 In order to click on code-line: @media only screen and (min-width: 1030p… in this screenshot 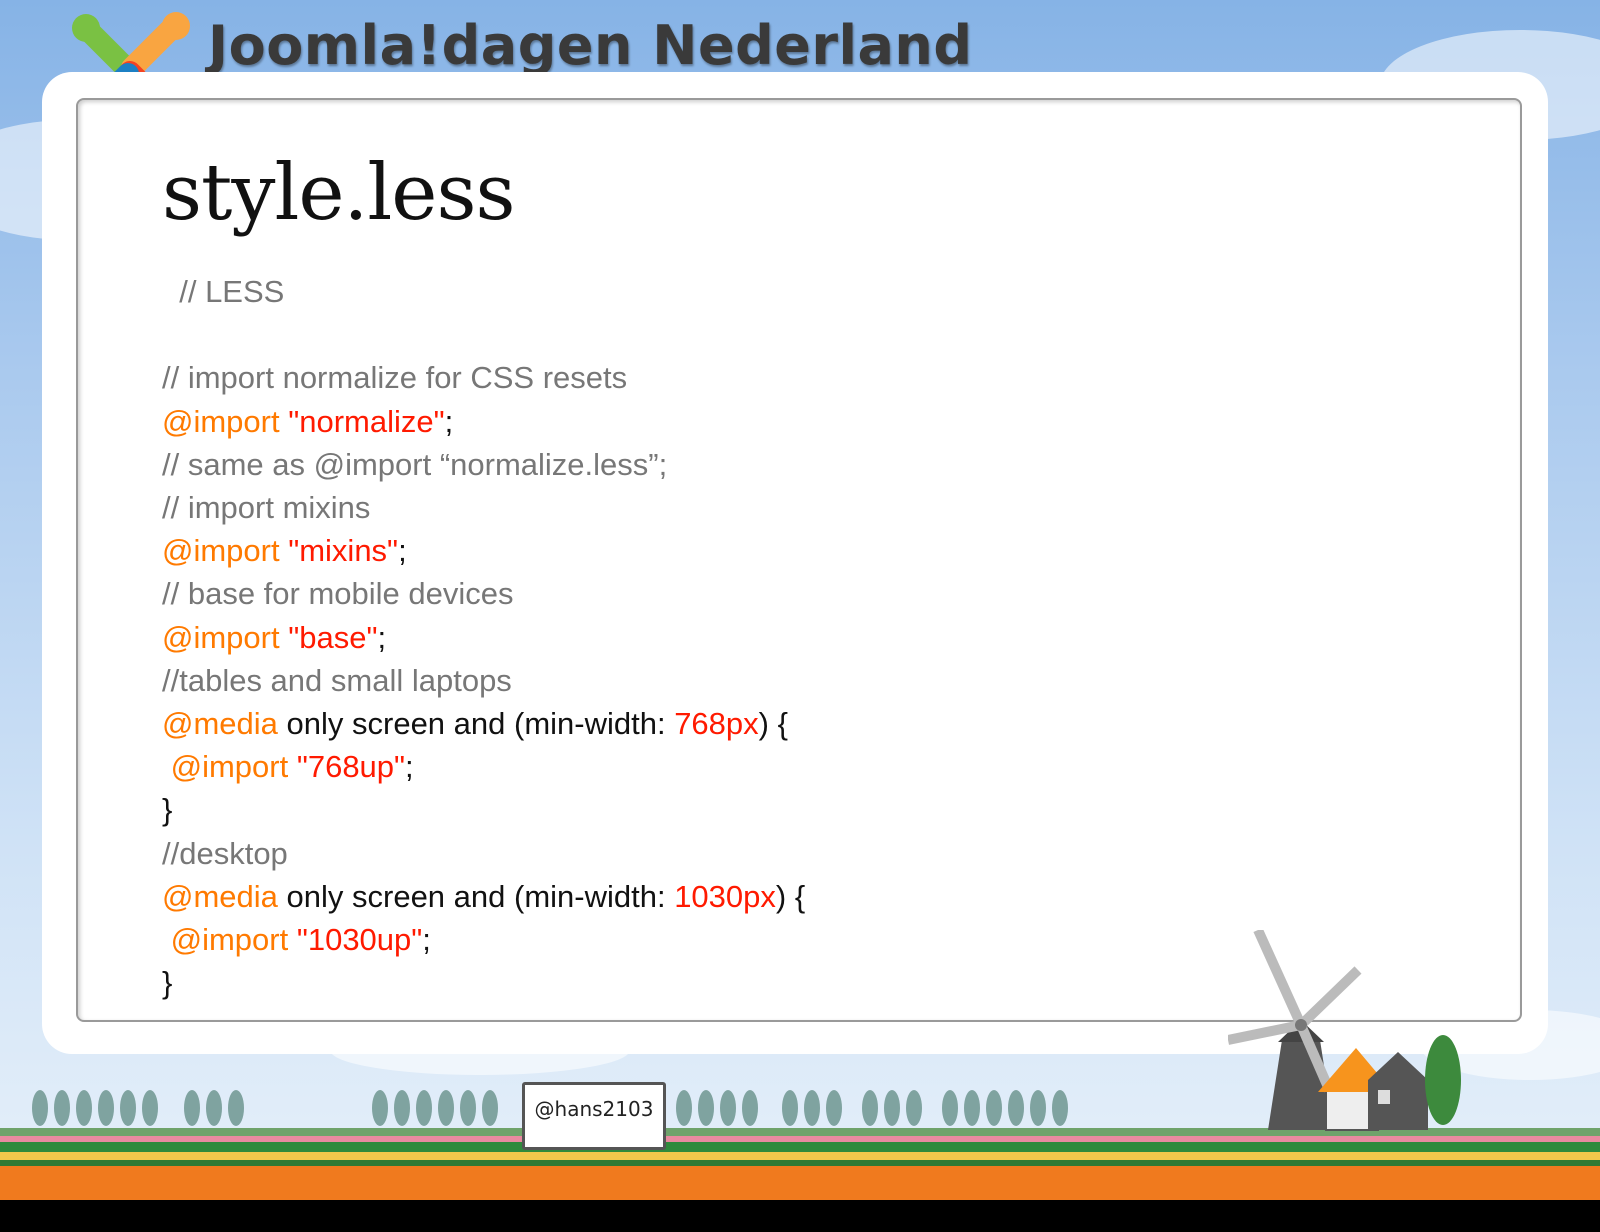, I will do `click(483, 897)`.